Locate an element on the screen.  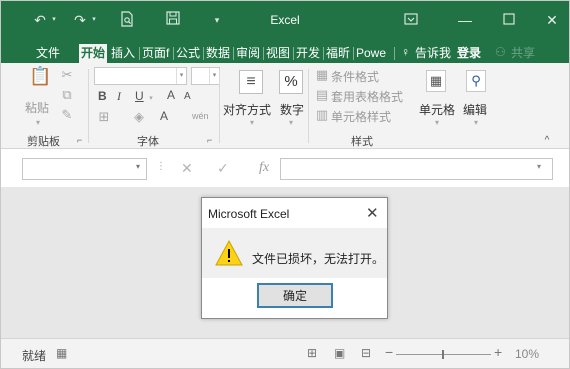
cells-icon: ▦ is located at coordinates (436, 81).